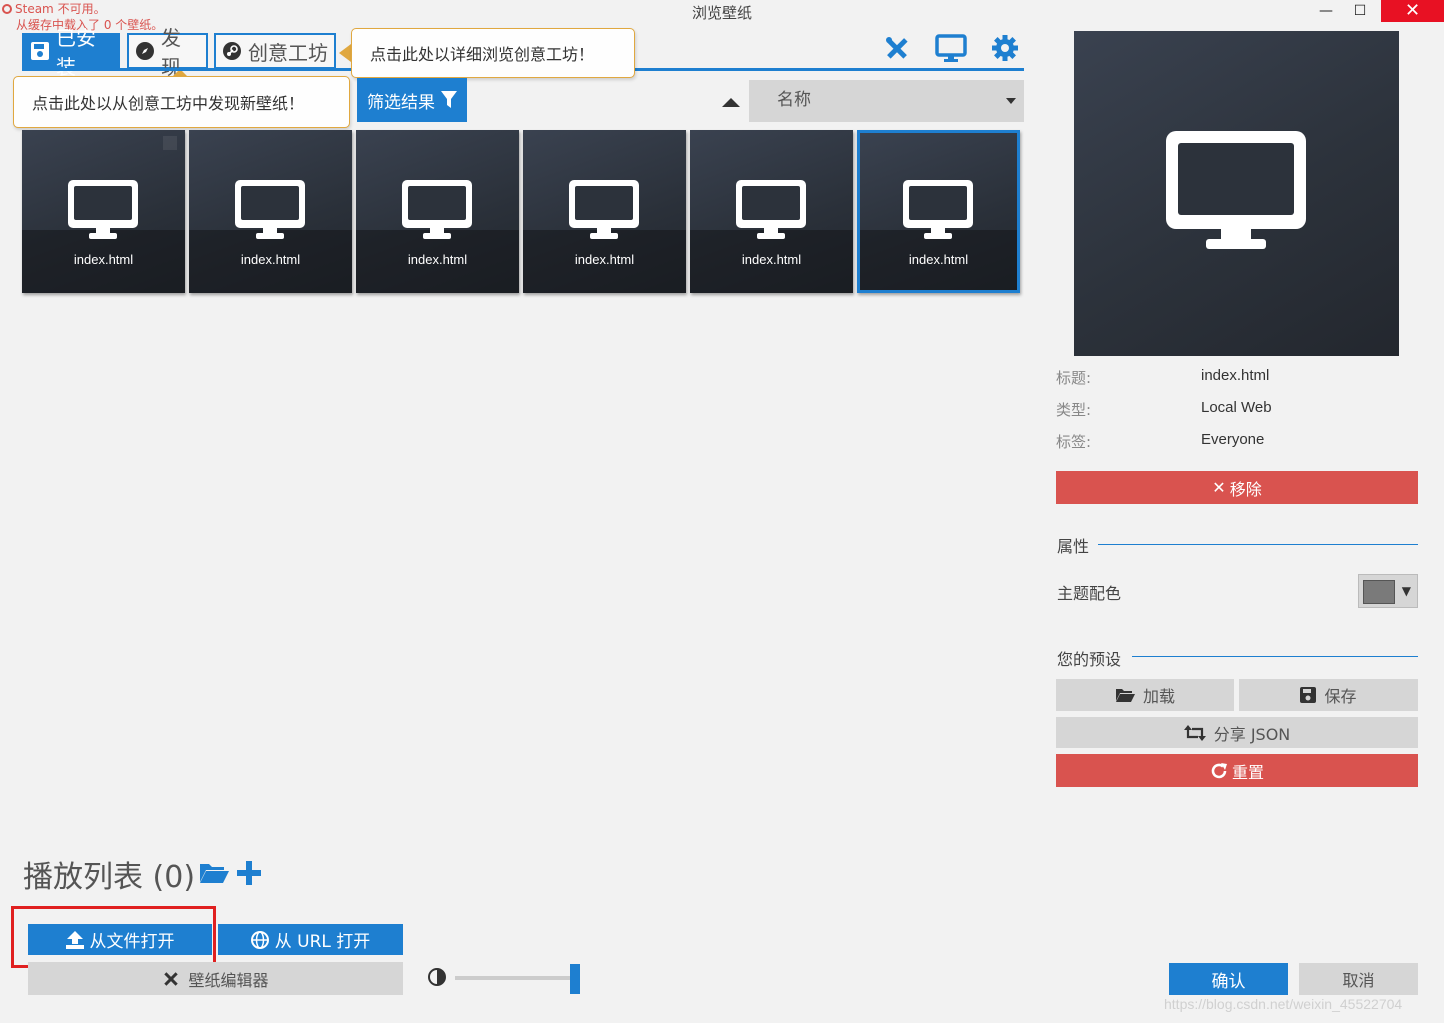 The height and width of the screenshot is (1023, 1444). I want to click on wallpaper-editor-button: 壁纸编辑器, so click(215, 978).